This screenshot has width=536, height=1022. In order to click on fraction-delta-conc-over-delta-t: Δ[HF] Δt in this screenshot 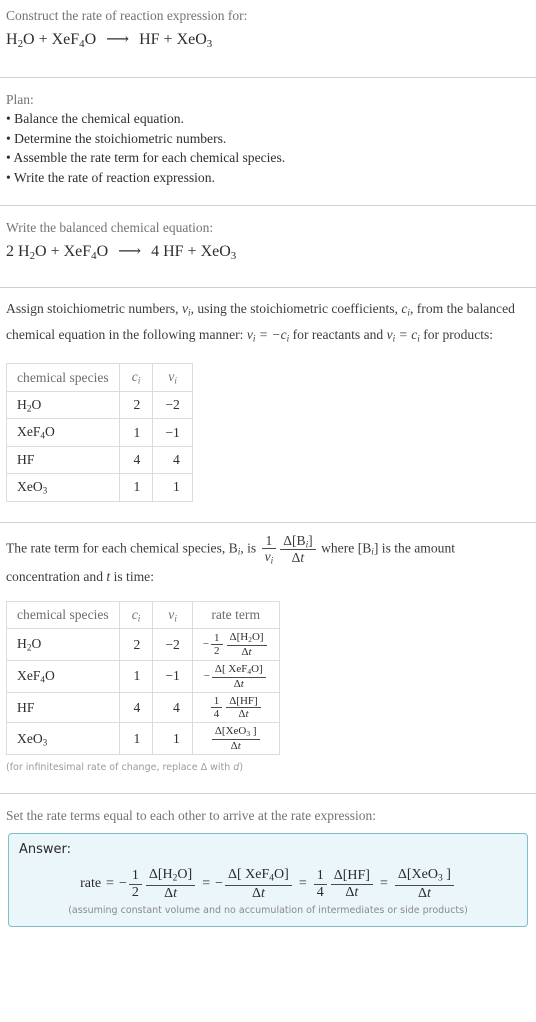, I will do `click(243, 707)`.